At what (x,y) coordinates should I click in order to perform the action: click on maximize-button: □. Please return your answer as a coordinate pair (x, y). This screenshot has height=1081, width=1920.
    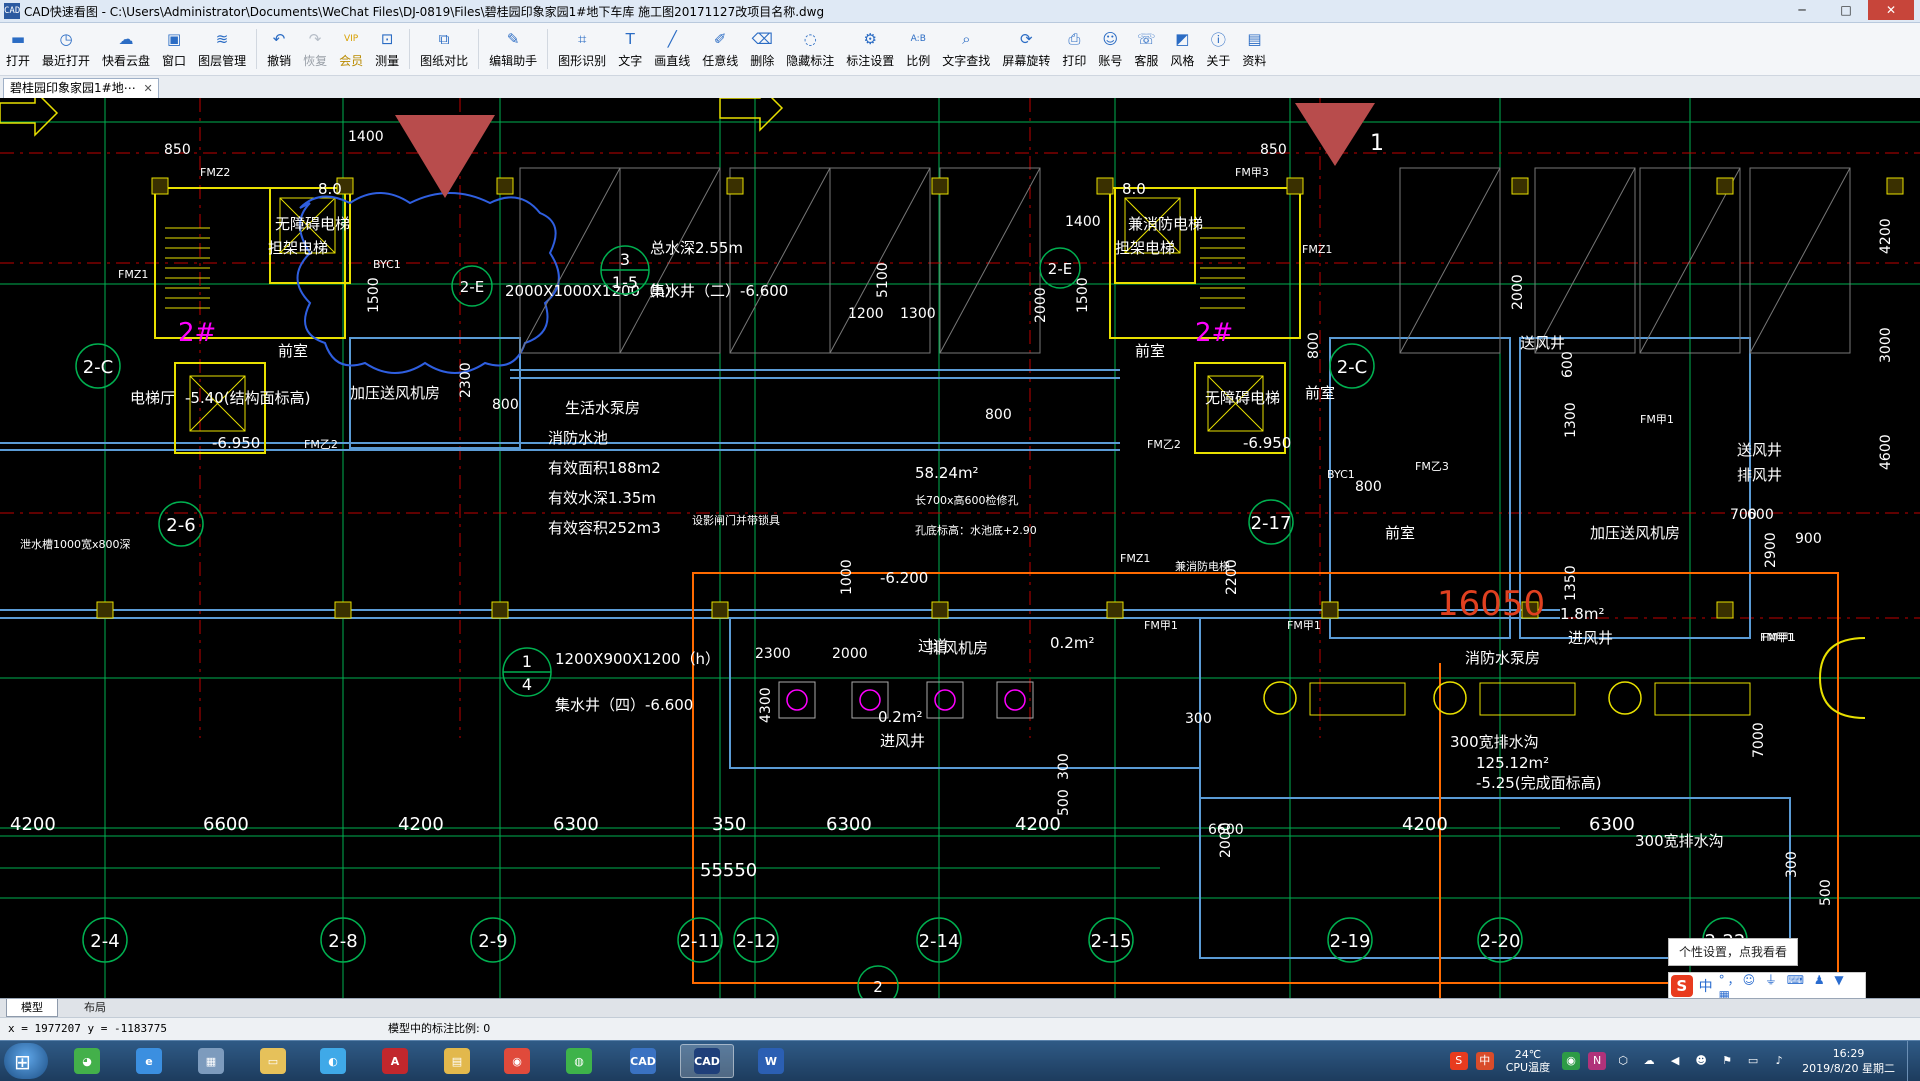
    Looking at the image, I should click on (1846, 10).